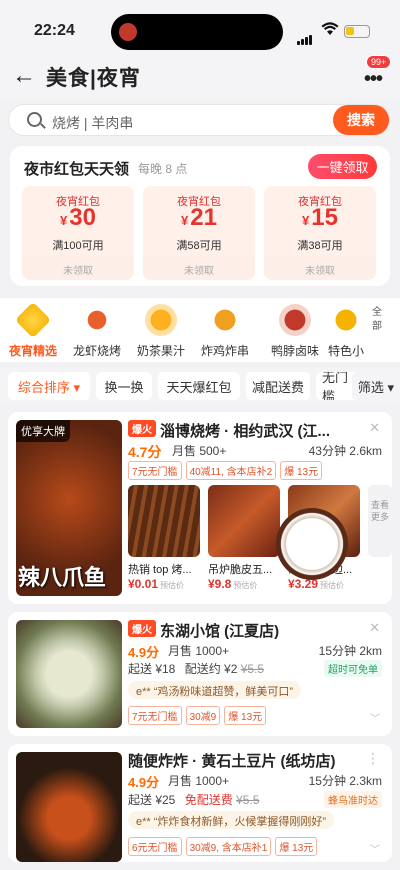  Describe the element at coordinates (294, 351) in the screenshot. I see `category-label: 鸭脖卤味` at that location.